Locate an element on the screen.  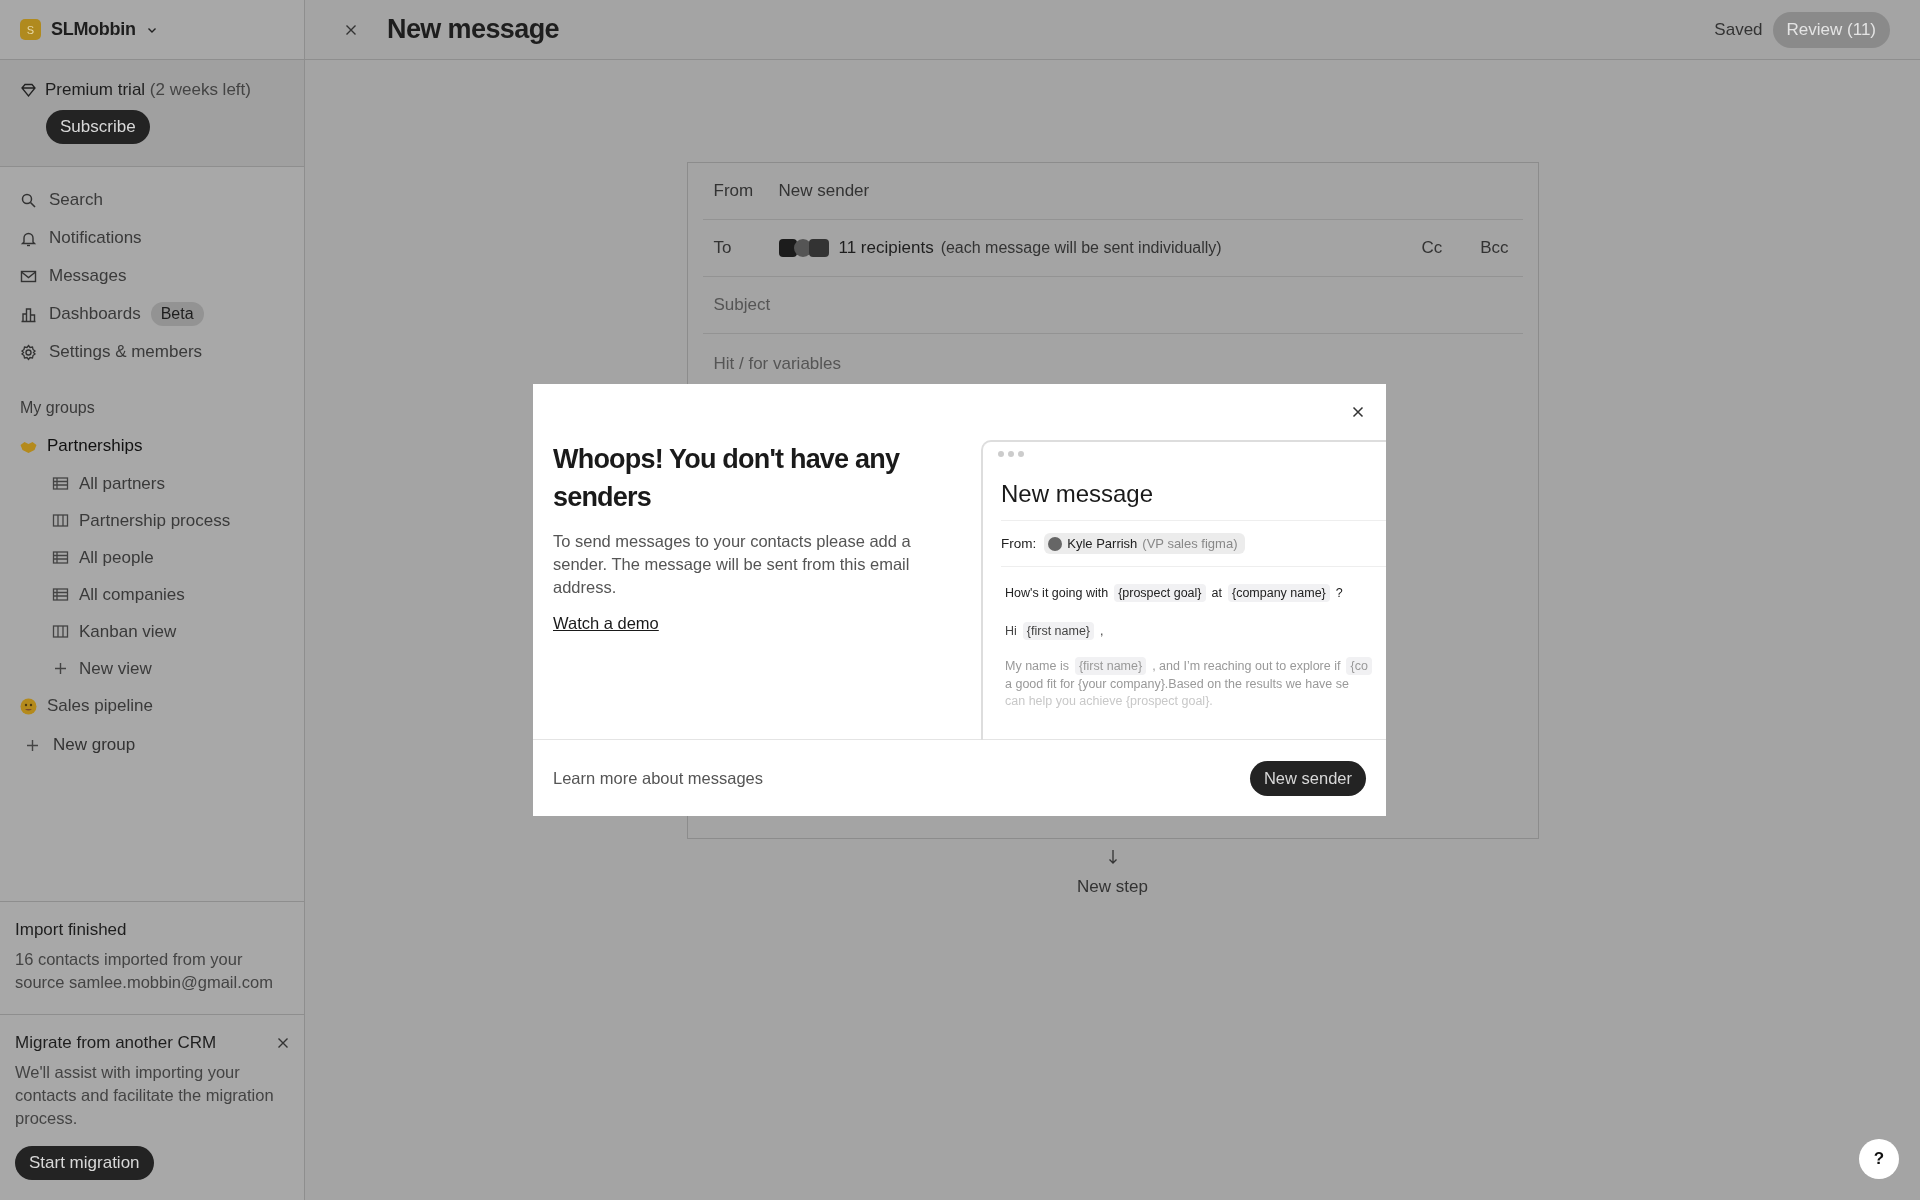
preview-text: , is located at coordinates (1102, 631).